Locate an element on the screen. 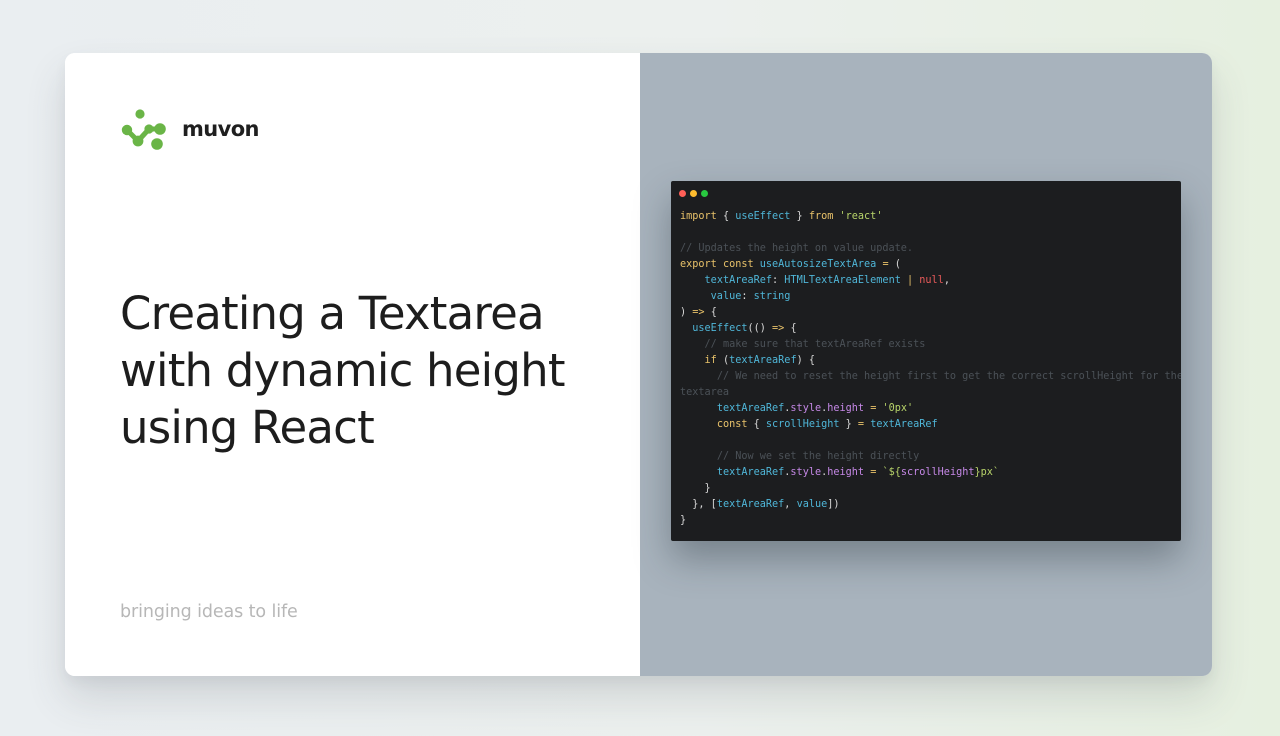  code-token: export is located at coordinates (698, 264).